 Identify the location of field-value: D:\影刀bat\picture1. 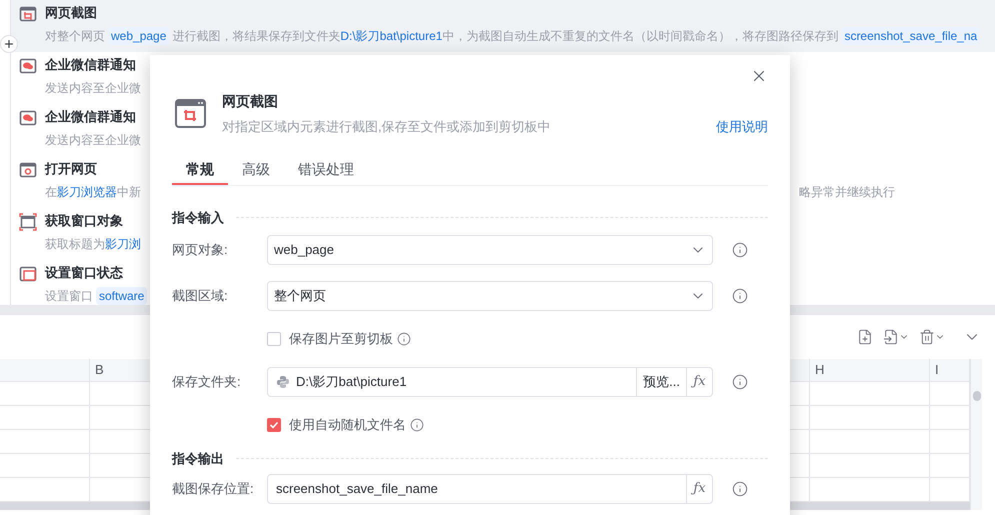
(352, 382).